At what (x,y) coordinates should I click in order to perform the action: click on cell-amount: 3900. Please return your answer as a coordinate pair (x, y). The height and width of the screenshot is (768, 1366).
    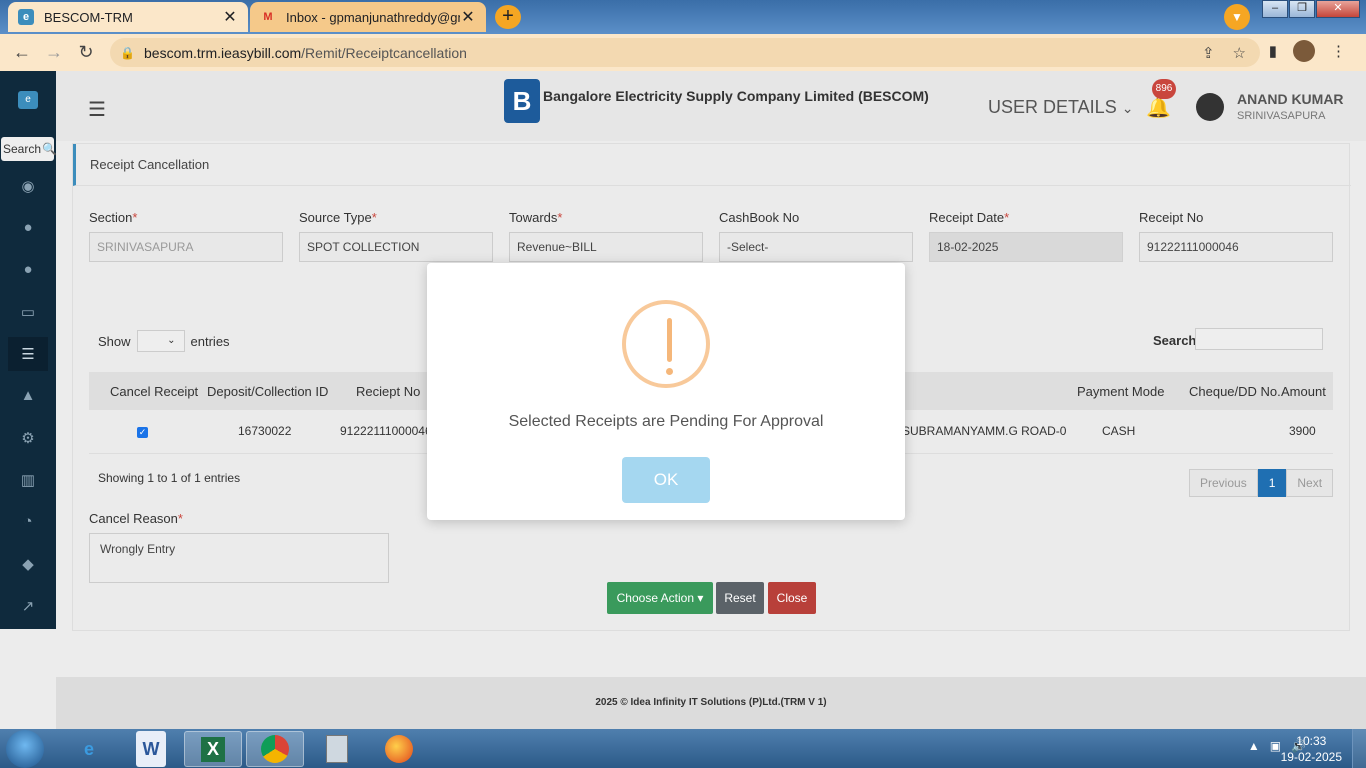
    Looking at the image, I should click on (1302, 431).